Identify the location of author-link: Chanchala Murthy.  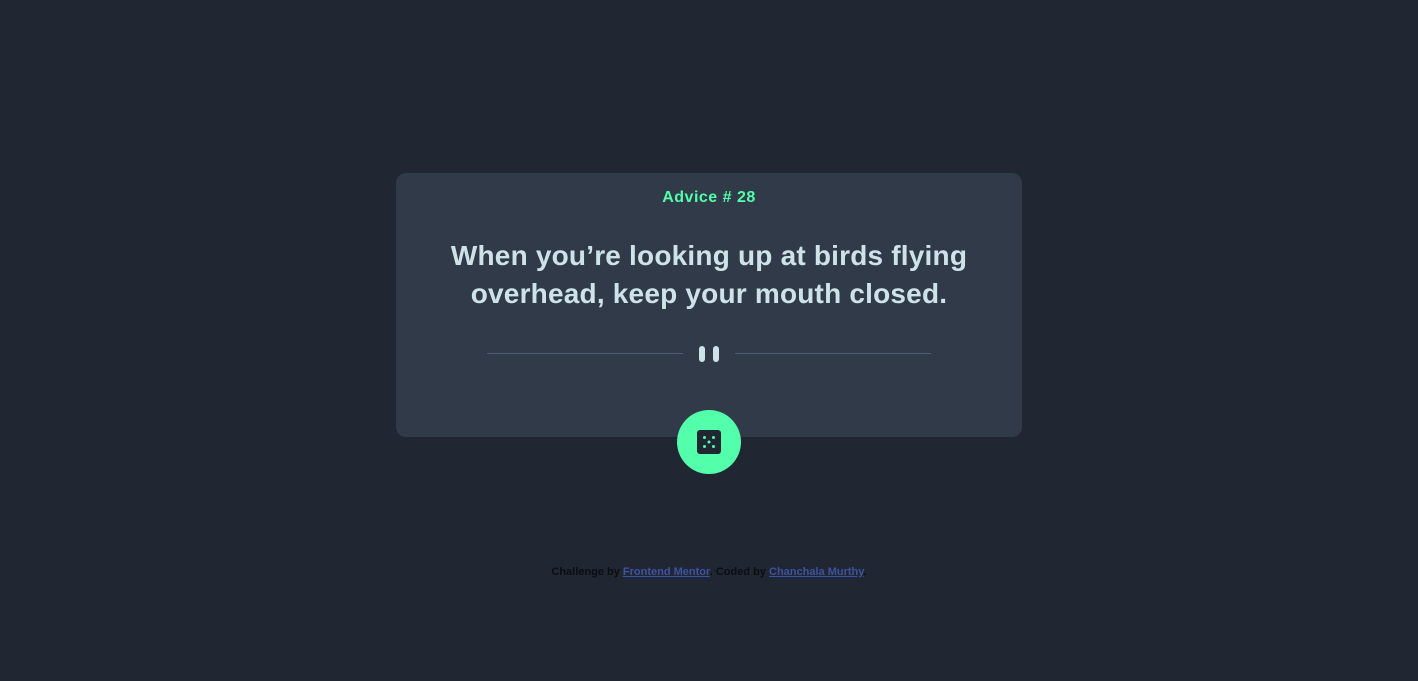
(816, 572).